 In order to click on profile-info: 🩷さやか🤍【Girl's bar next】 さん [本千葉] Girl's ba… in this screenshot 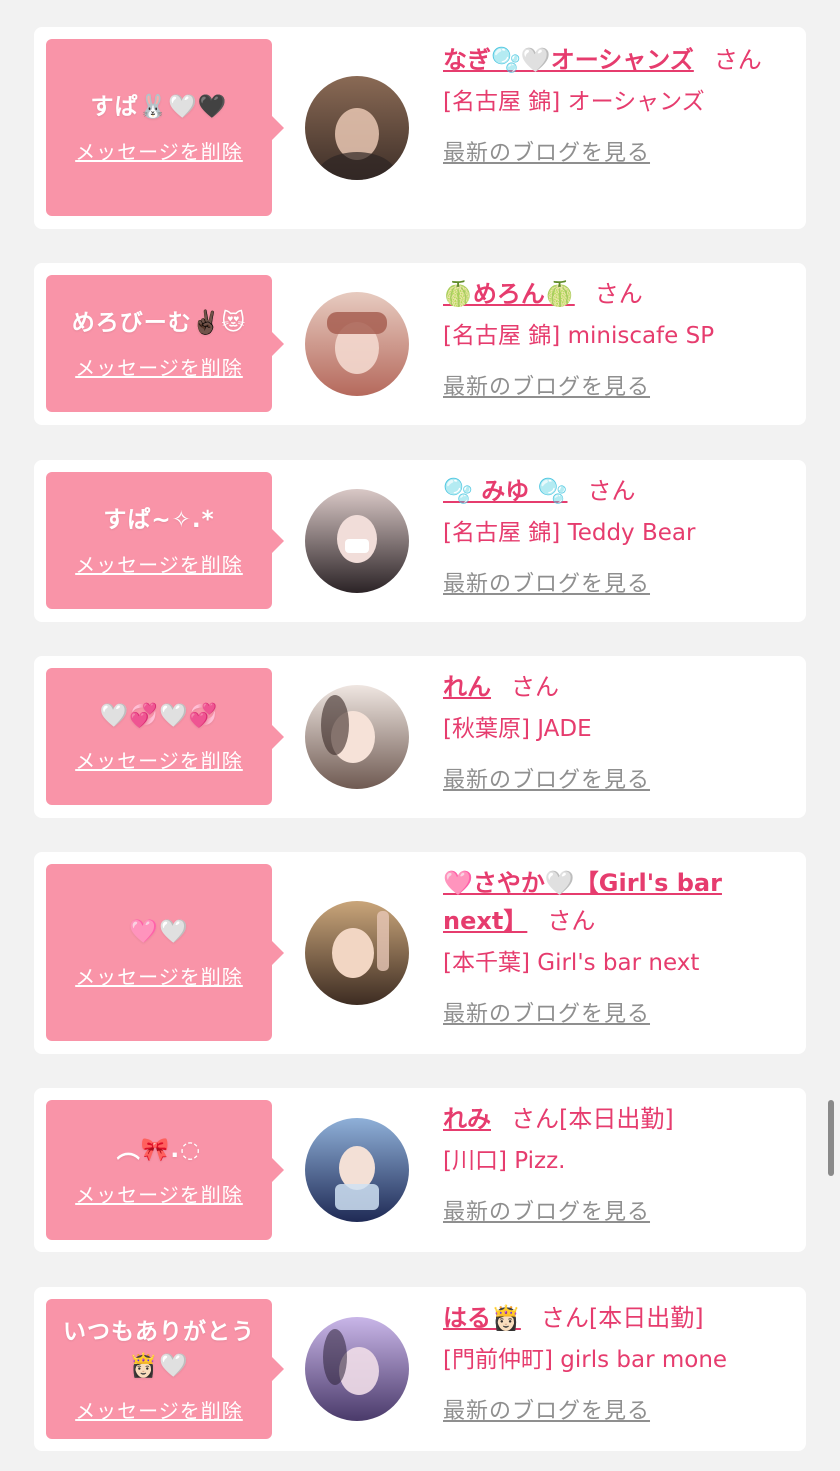, I will do `click(615, 946)`.